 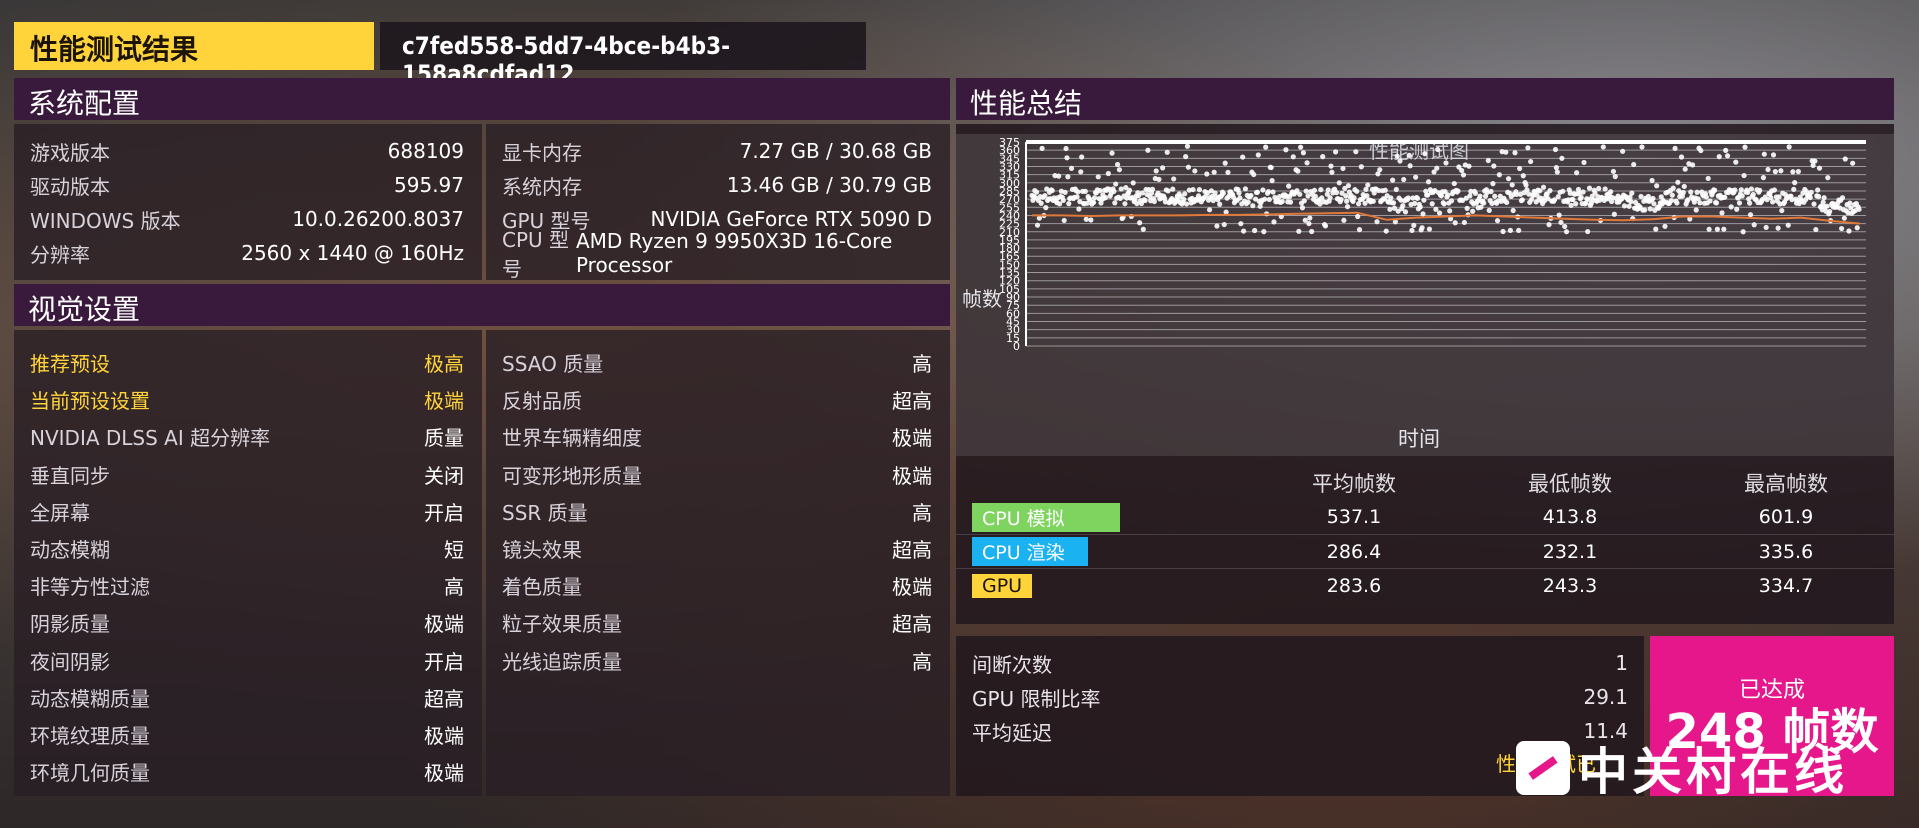 What do you see at coordinates (572, 475) in the screenshot?
I see `setting-label: 可变形地形质量` at bounding box center [572, 475].